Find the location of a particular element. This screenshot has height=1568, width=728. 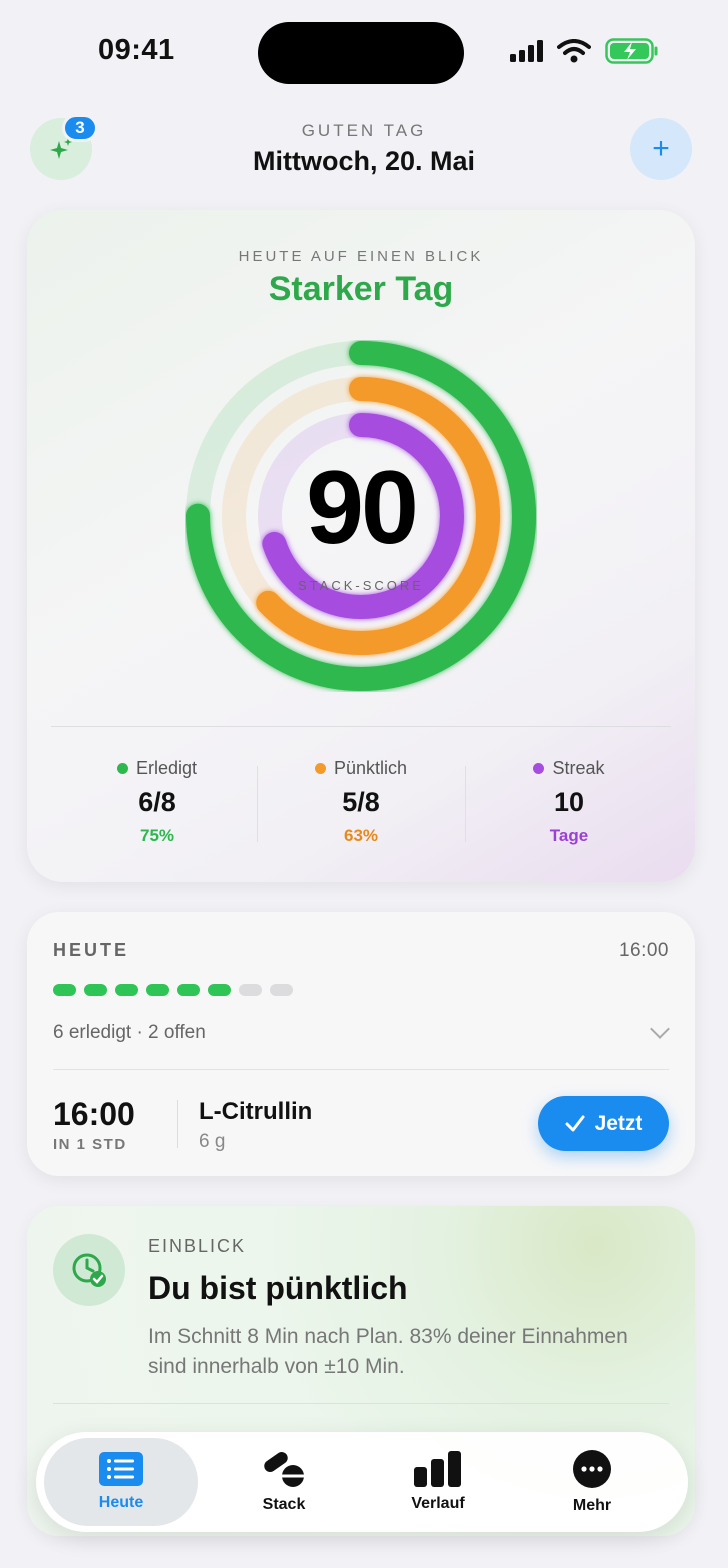

orange-dot-icon is located at coordinates (320, 768).